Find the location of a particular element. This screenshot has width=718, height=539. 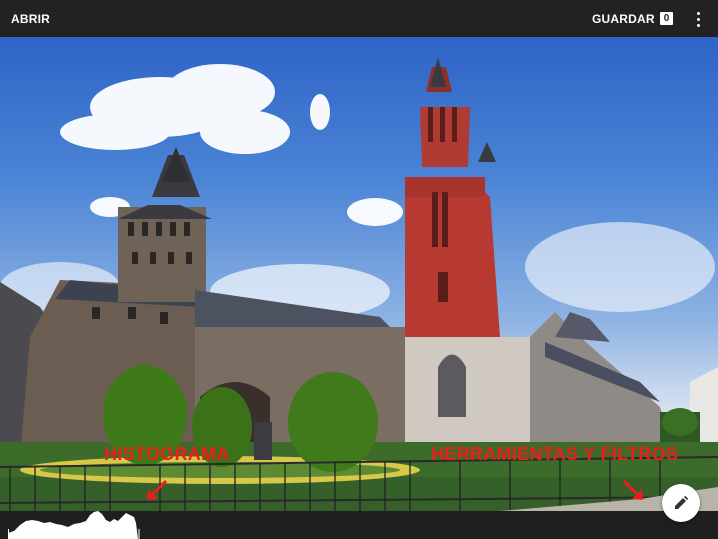

more-vert-icon is located at coordinates (699, 19).